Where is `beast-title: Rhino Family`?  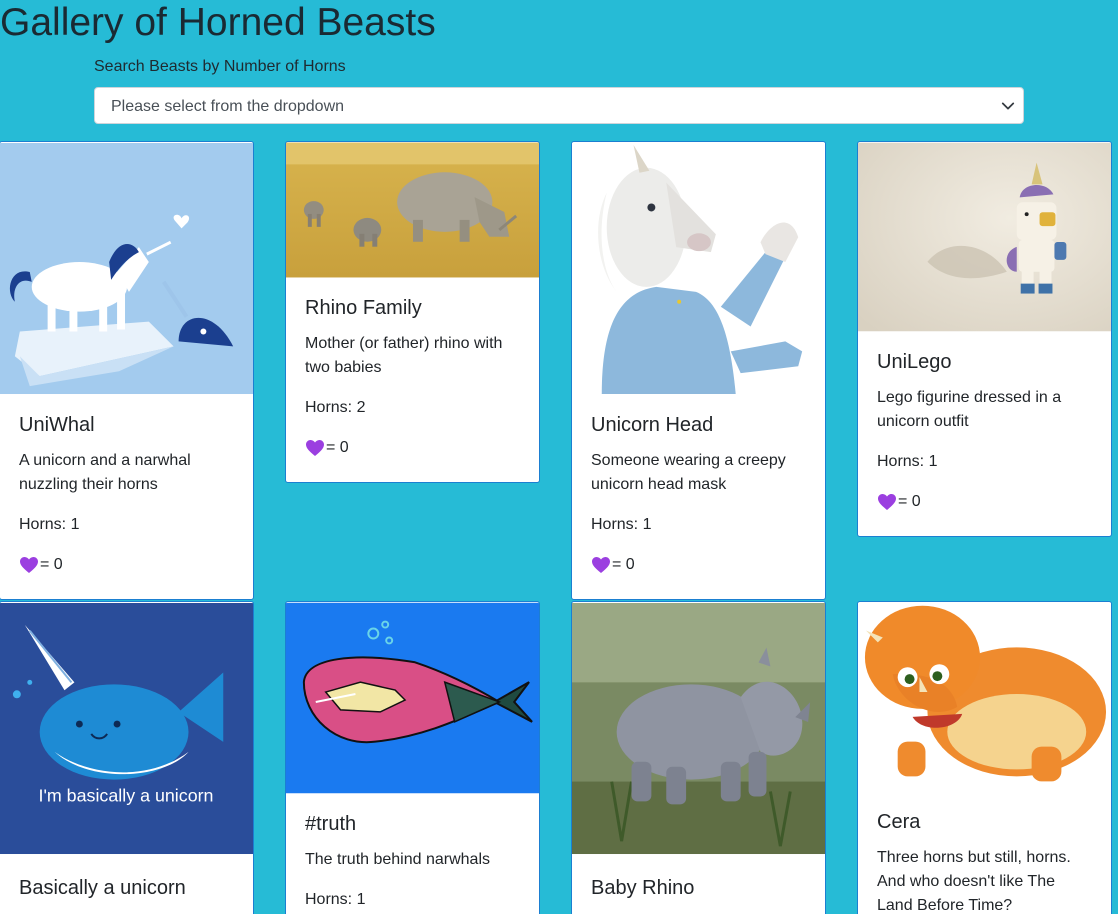 beast-title: Rhino Family is located at coordinates (363, 308).